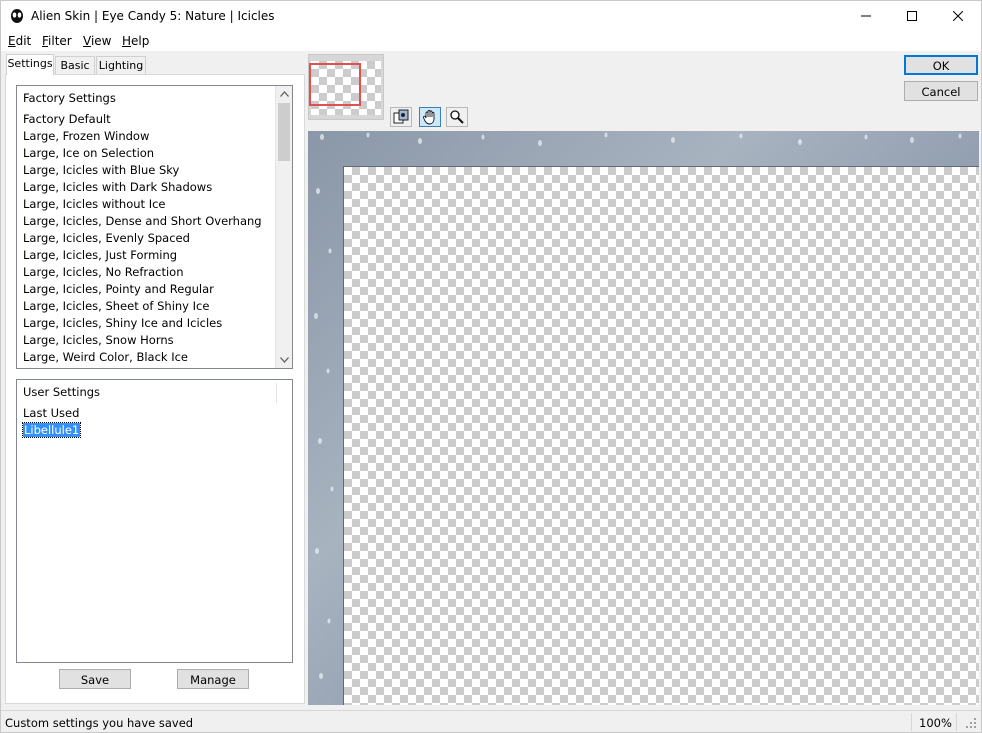  I want to click on list-item: Large, Icicles, Just Forming, so click(142, 255).